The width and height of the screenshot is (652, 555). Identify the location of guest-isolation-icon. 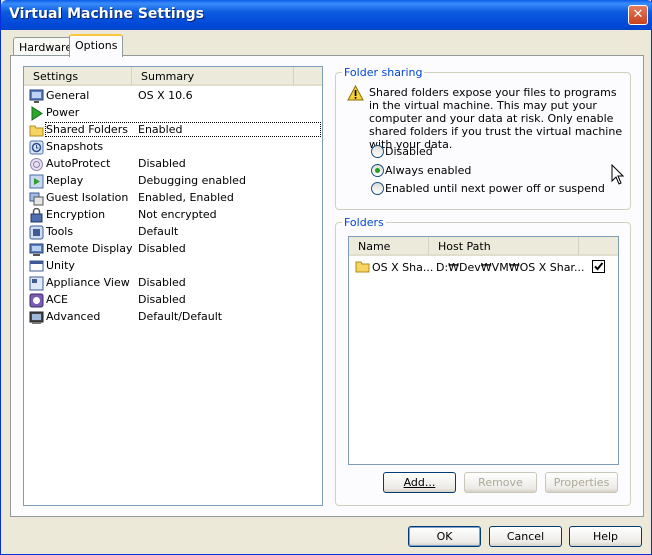
(36, 198).